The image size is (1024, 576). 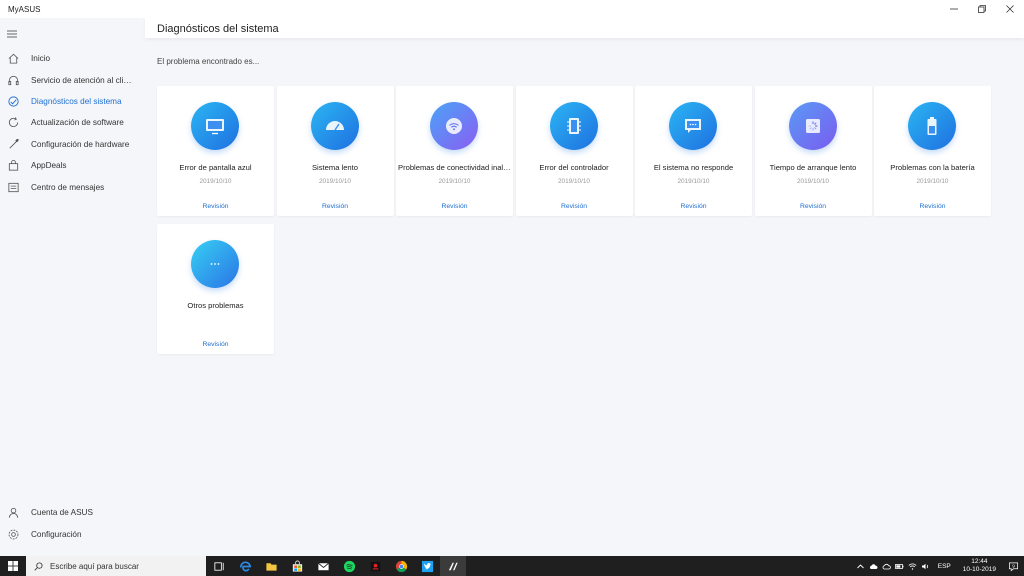 I want to click on app-title: MyASUS, so click(x=24, y=9).